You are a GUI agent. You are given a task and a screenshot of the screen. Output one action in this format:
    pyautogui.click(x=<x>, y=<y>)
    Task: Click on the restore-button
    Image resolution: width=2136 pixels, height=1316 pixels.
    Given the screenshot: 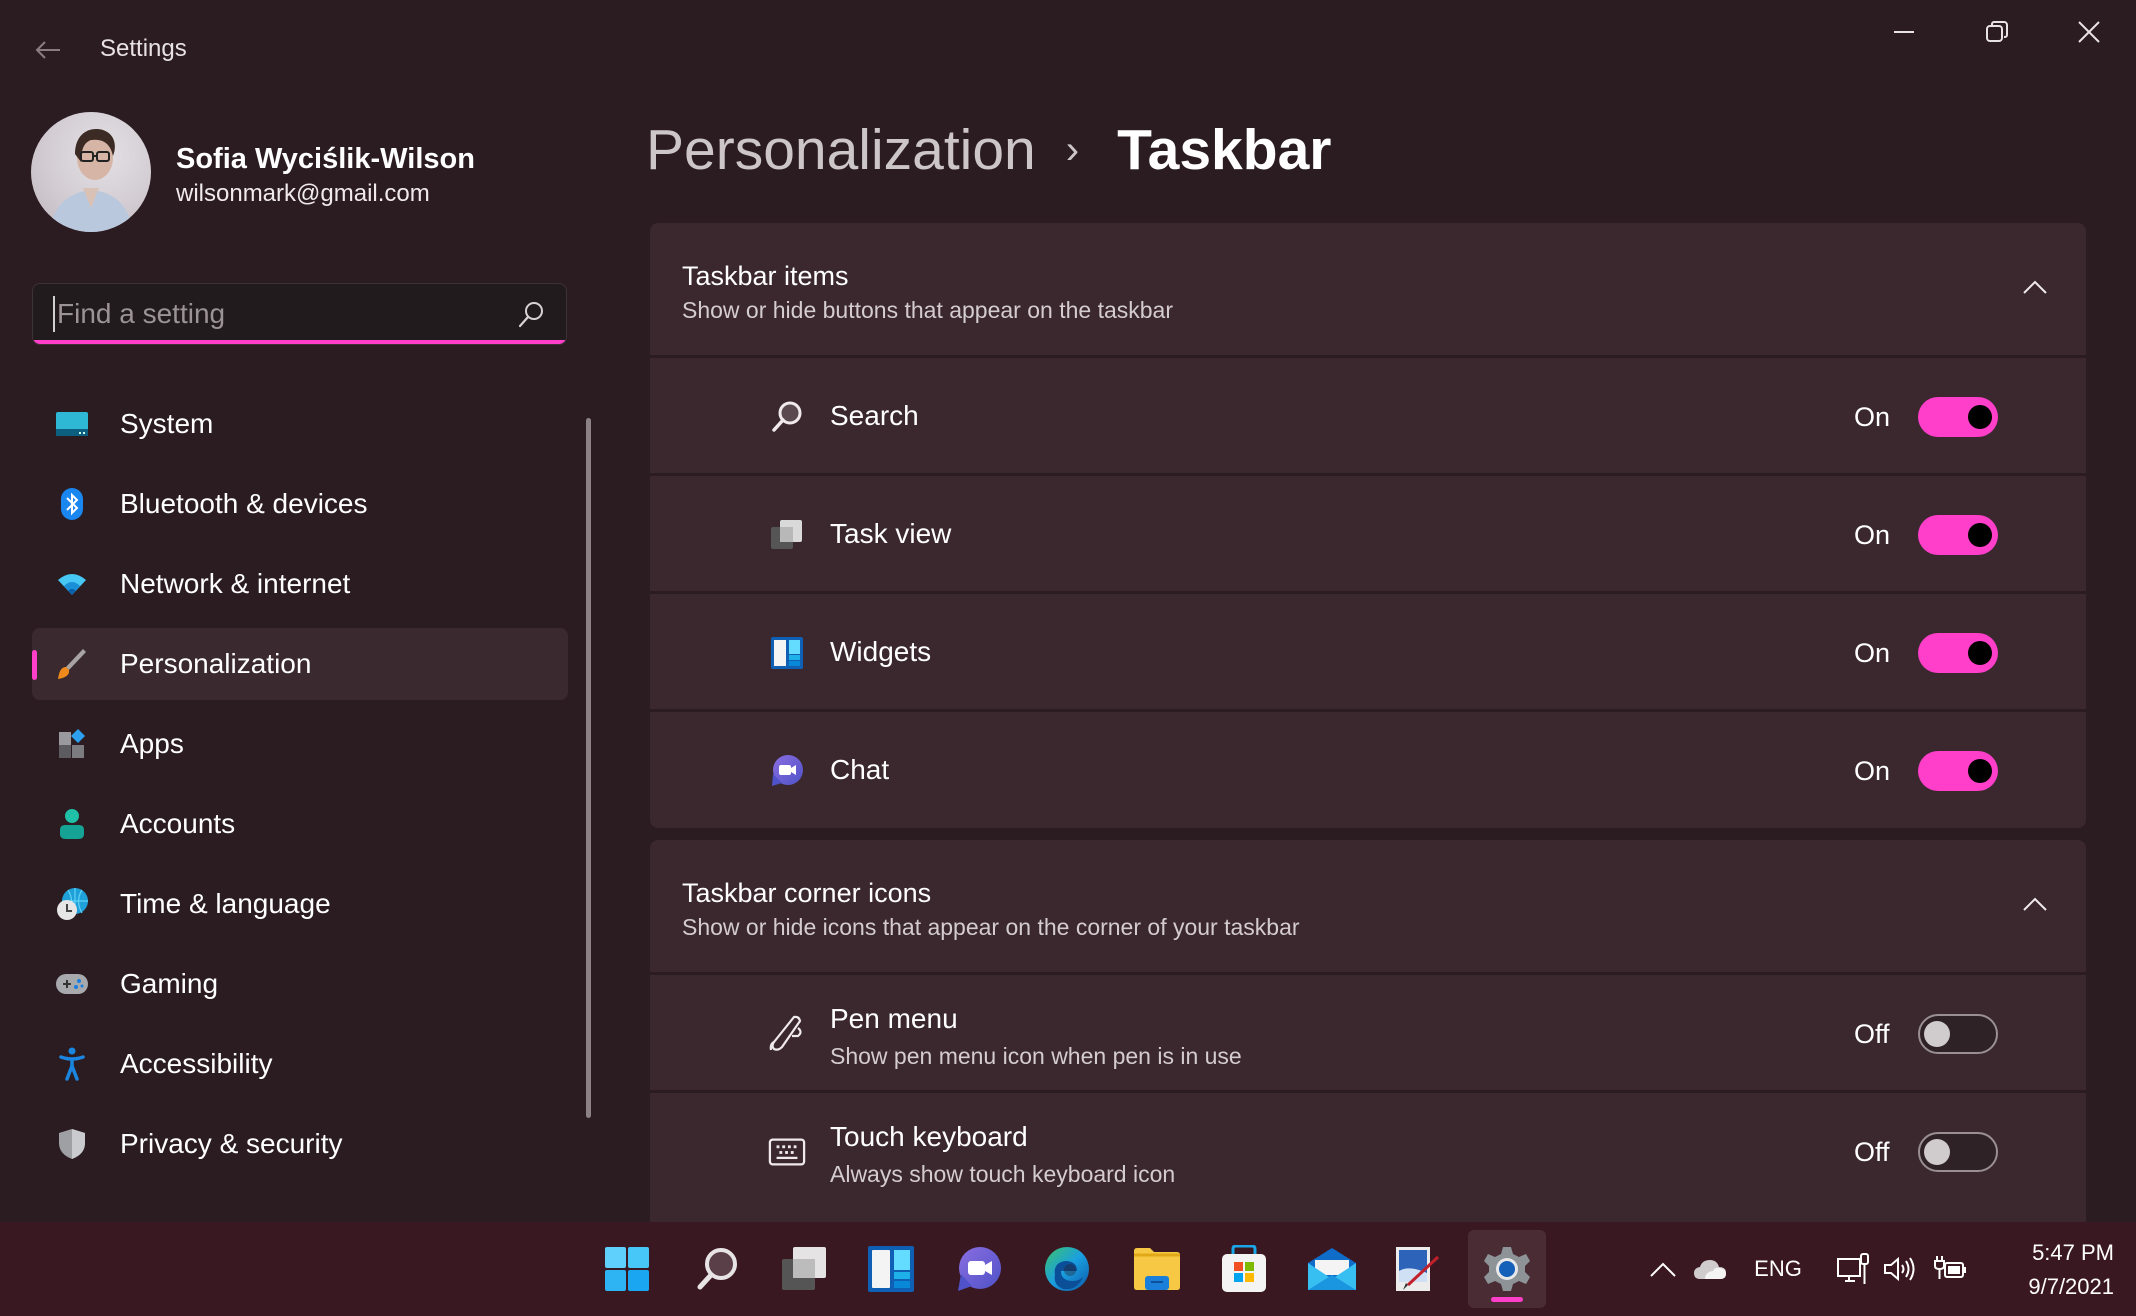 What is the action you would take?
    pyautogui.click(x=1997, y=32)
    